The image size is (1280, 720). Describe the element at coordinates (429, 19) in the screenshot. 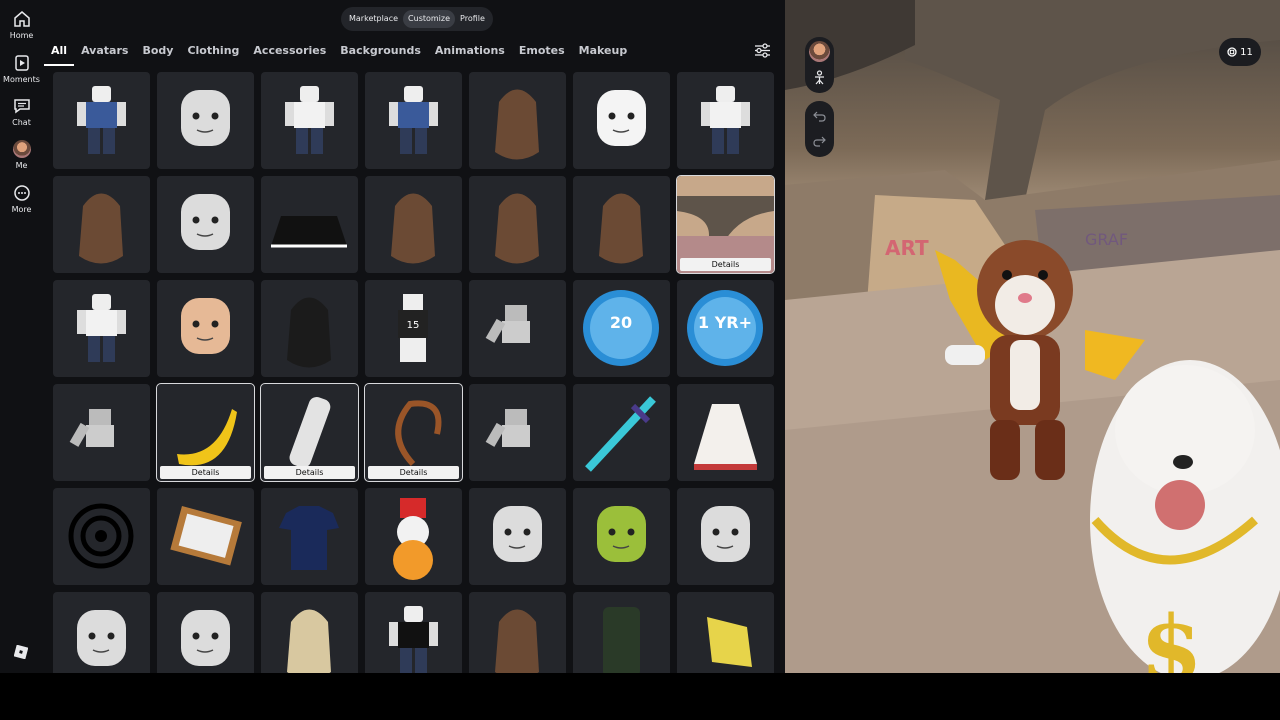

I see `tab-customize: Customize` at that location.